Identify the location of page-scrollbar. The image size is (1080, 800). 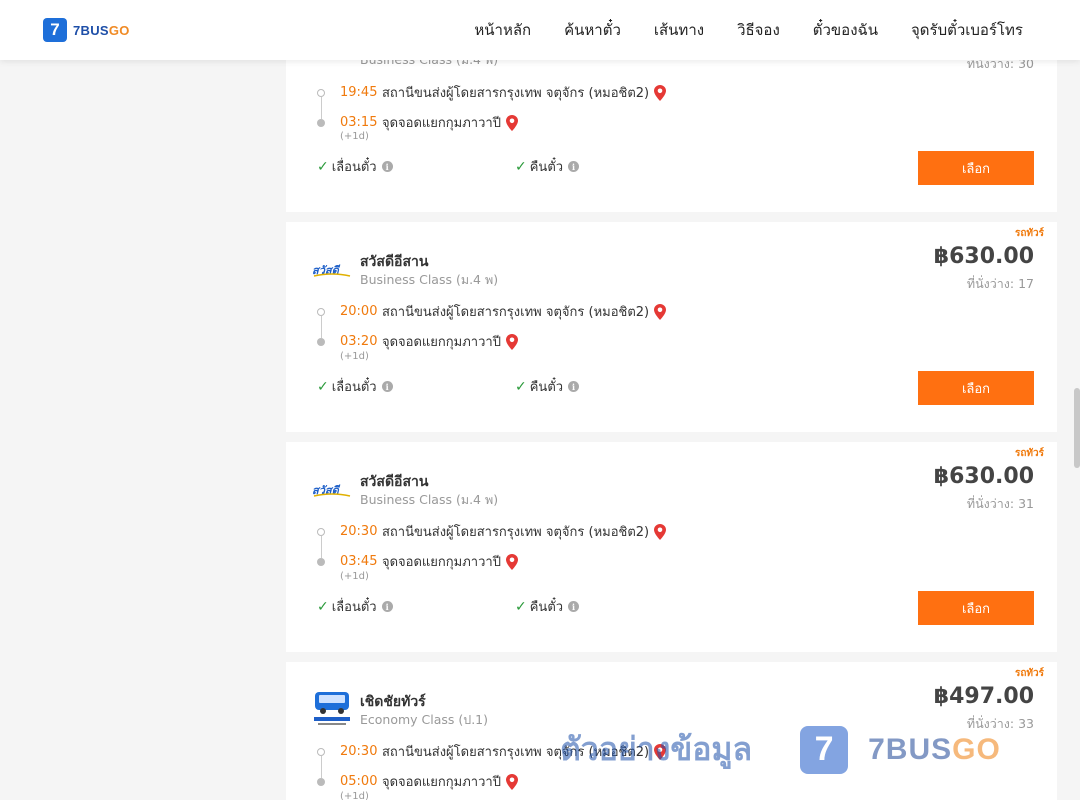
(1077, 428).